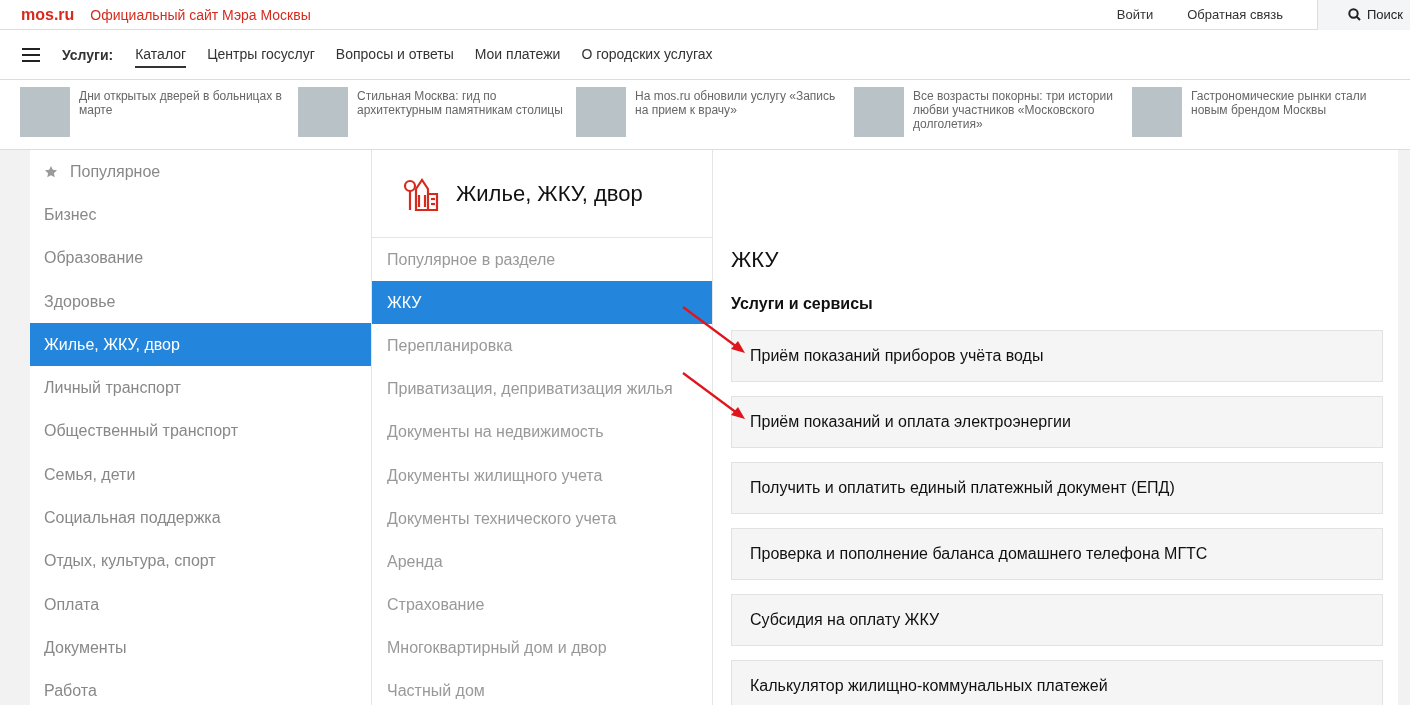  What do you see at coordinates (200, 258) in the screenshot?
I see `category-item: Образование` at bounding box center [200, 258].